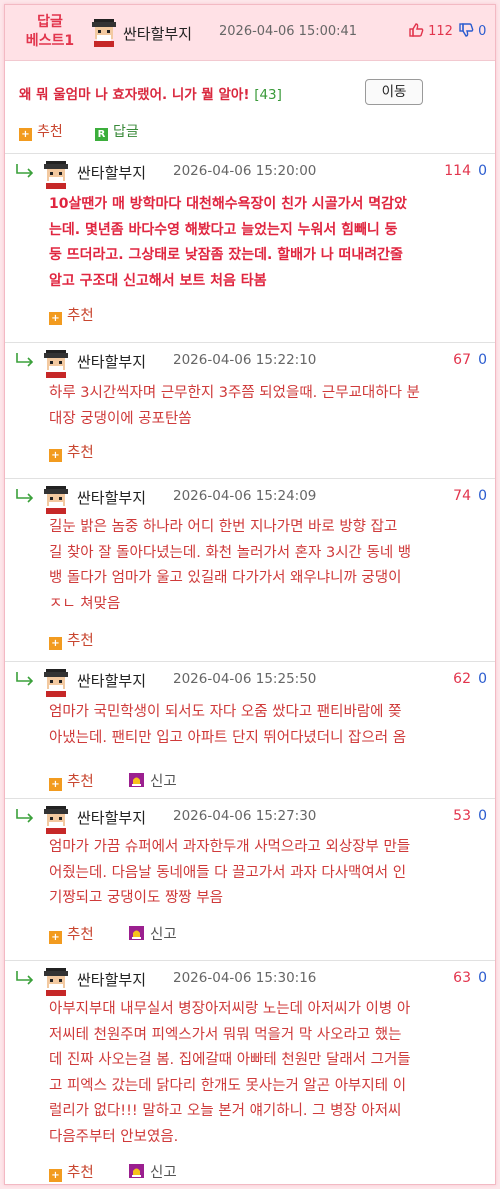  What do you see at coordinates (394, 92) in the screenshot?
I see `move-button: 이동` at bounding box center [394, 92].